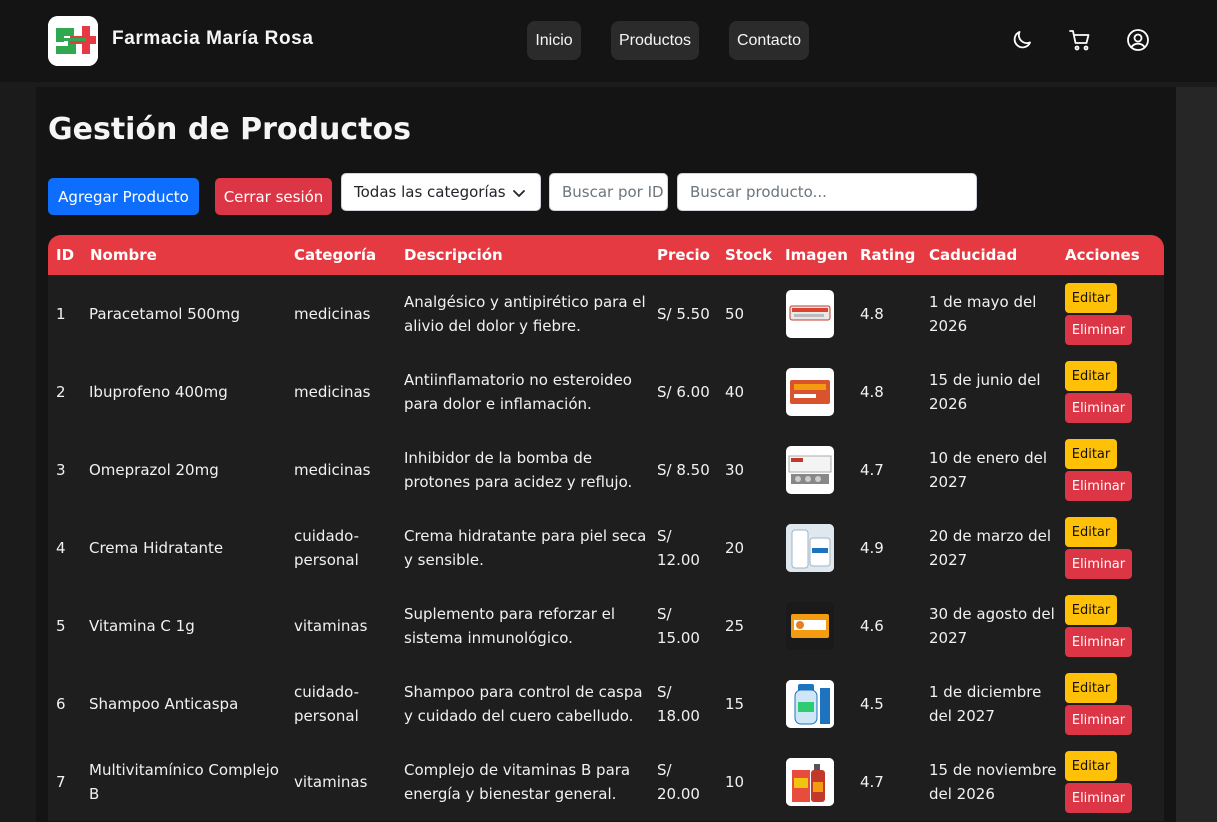 This screenshot has width=1217, height=822. What do you see at coordinates (1138, 40) in the screenshot?
I see `user-circle-icon` at bounding box center [1138, 40].